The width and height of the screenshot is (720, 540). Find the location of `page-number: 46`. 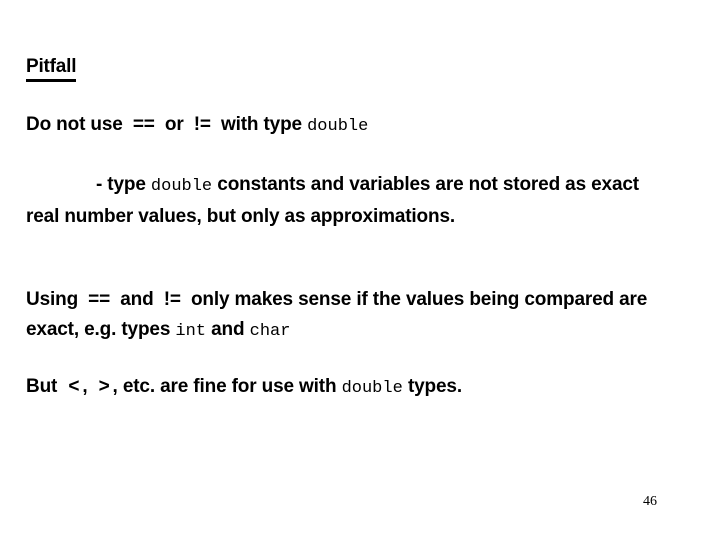

page-number: 46 is located at coordinates (650, 501).